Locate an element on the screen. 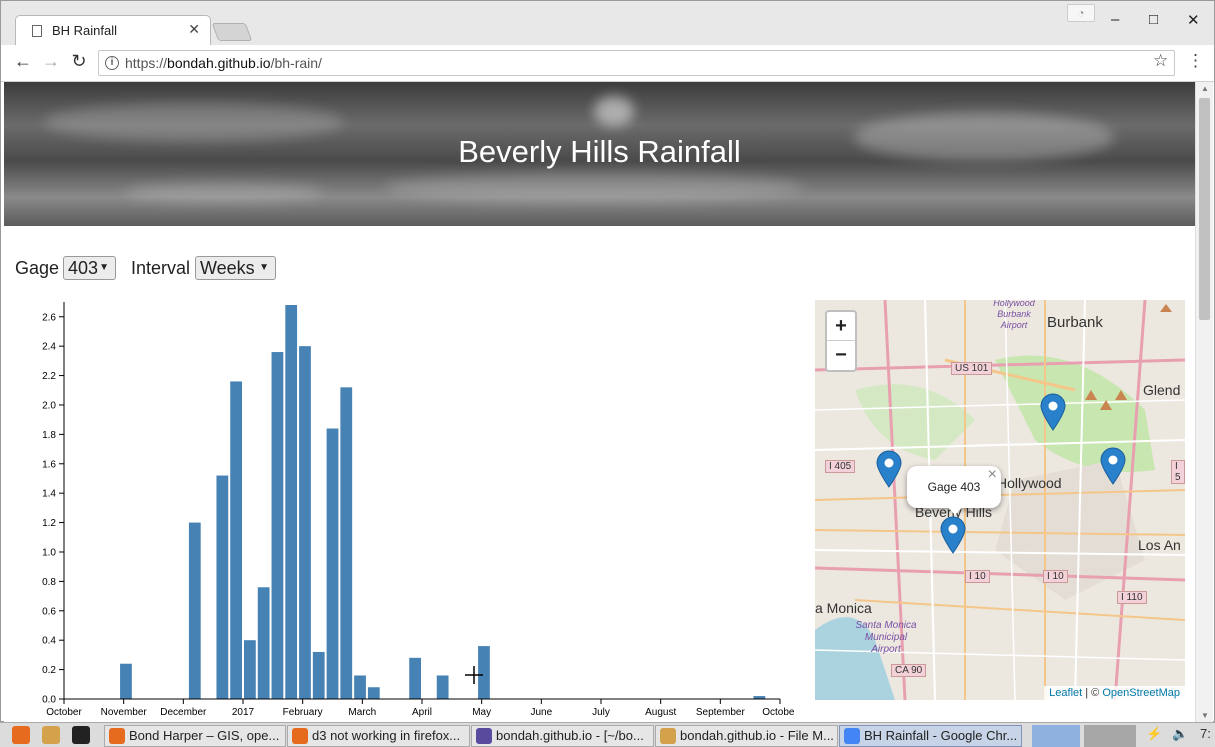 The height and width of the screenshot is (747, 1215). x-tick-label: October is located at coordinates (64, 712).